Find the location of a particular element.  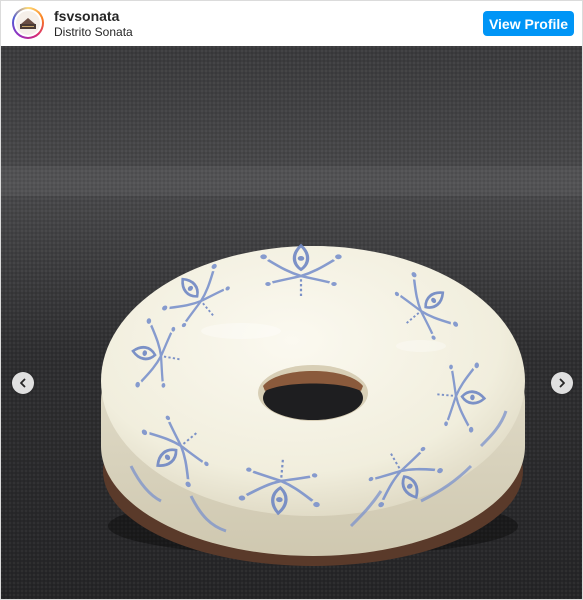

next-button is located at coordinates (562, 383).